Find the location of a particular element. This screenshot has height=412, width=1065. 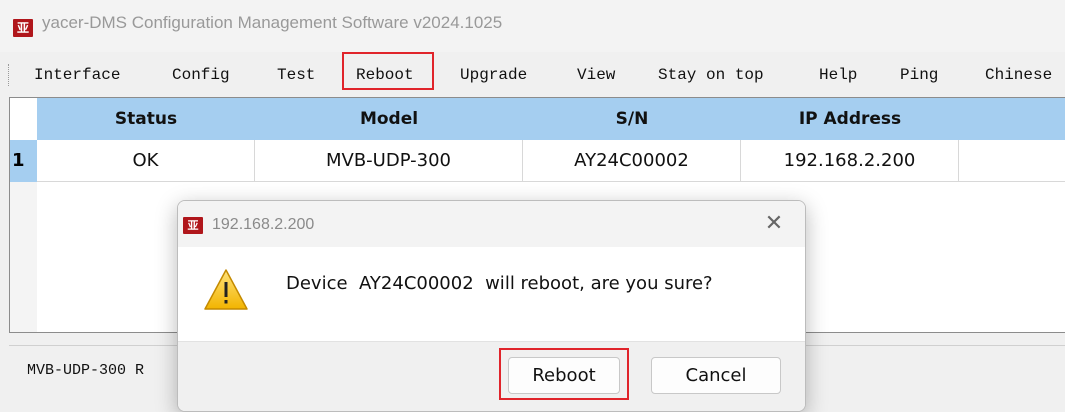

cell-model: MVB-UDP-300 is located at coordinates (389, 161).